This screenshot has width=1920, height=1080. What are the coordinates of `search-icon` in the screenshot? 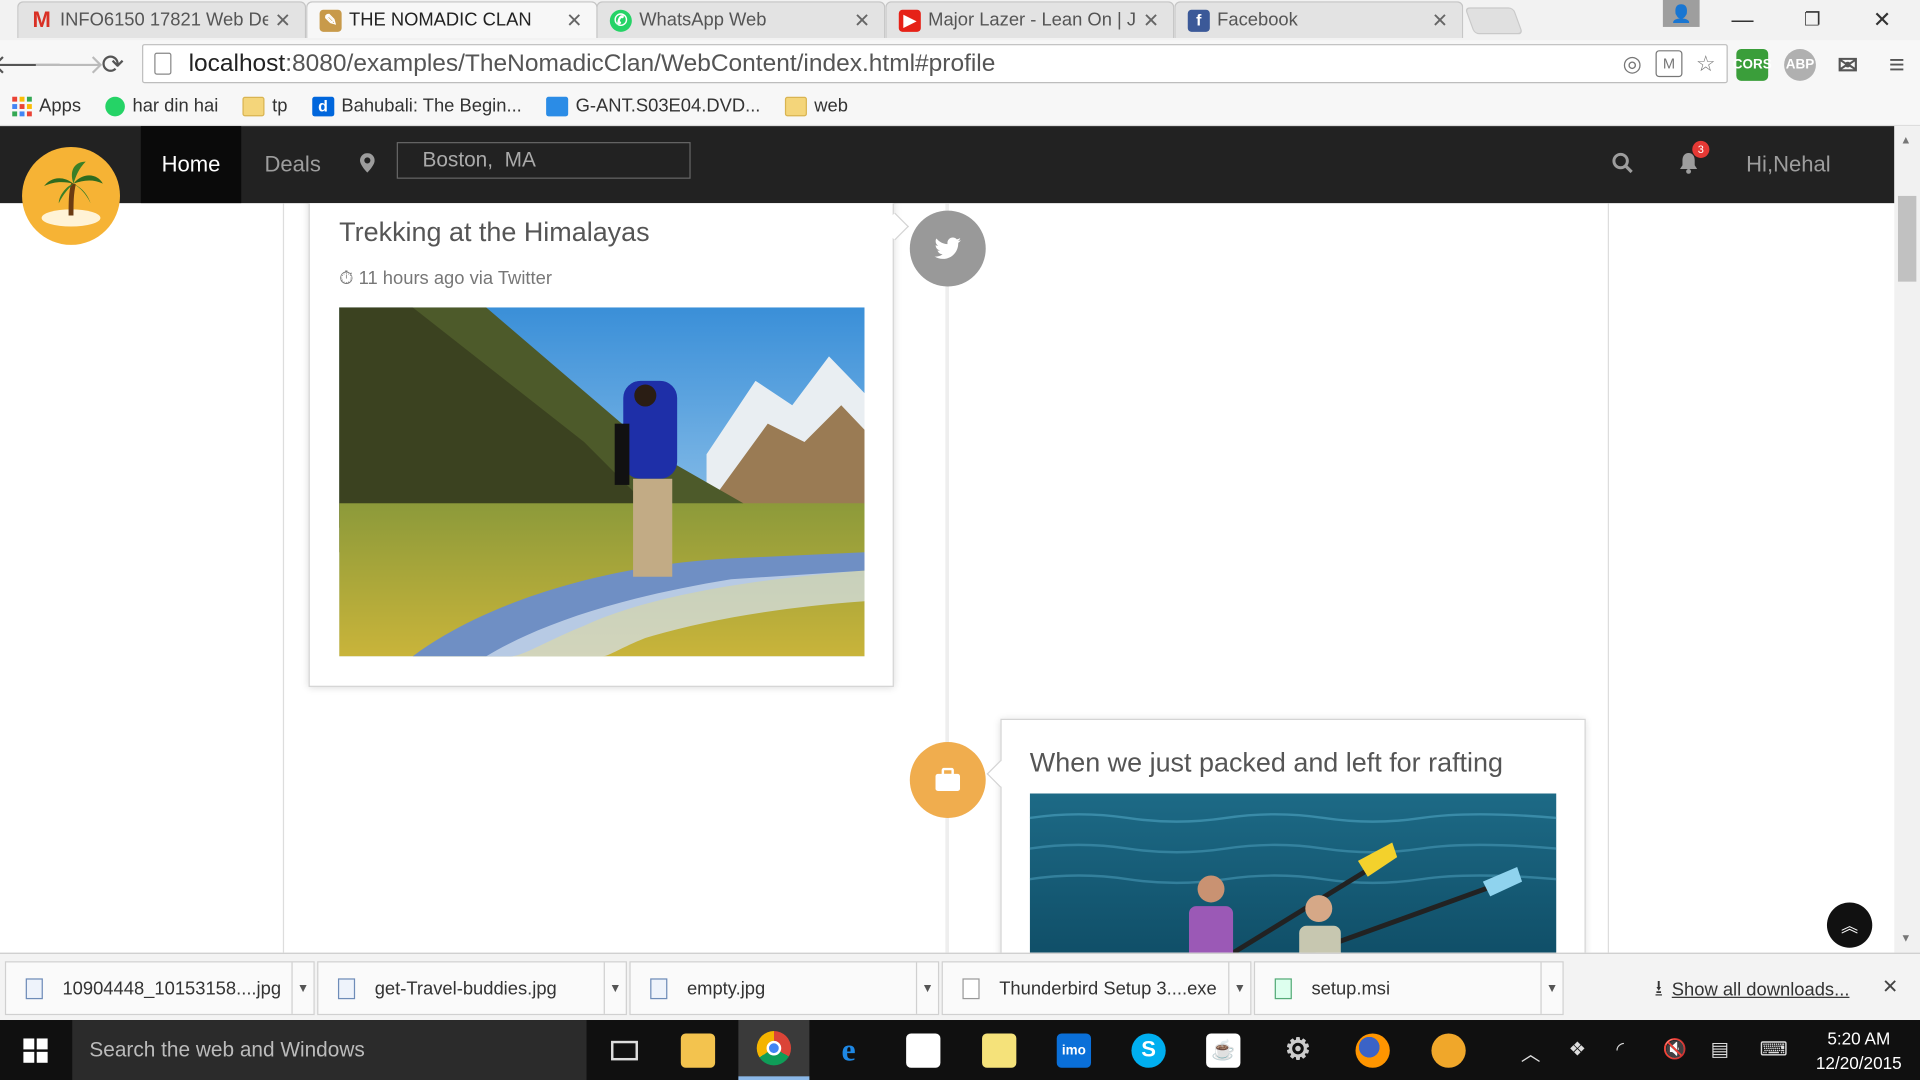 It's located at (1622, 166).